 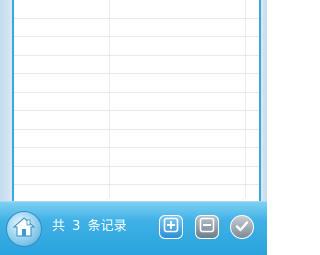 I want to click on confirm-button, so click(x=242, y=227).